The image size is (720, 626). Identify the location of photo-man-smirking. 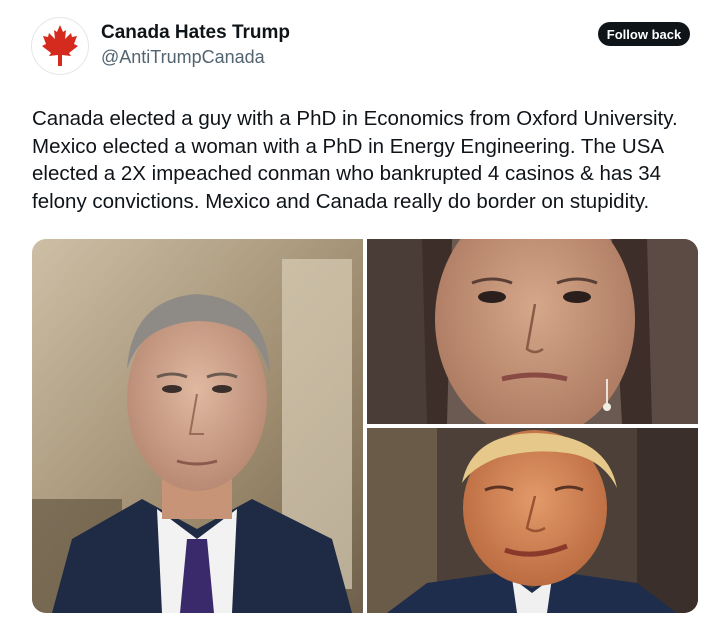
(532, 520).